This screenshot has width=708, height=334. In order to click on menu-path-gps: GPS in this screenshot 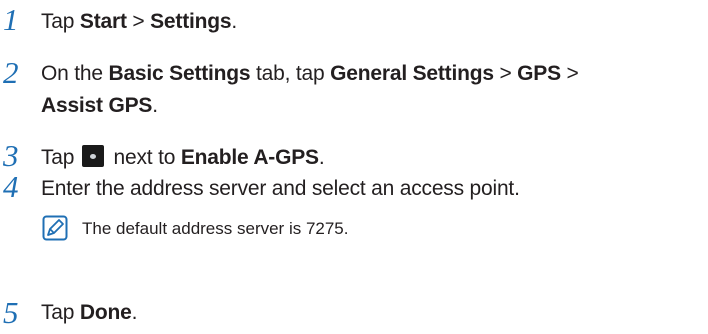, I will do `click(539, 73)`.